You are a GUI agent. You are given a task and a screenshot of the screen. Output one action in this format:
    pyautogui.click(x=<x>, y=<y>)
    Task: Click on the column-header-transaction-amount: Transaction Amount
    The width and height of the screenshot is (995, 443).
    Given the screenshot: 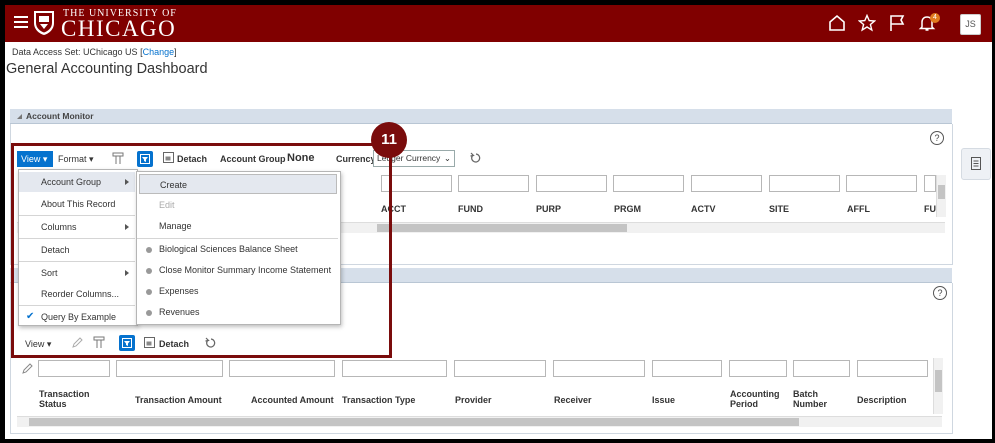 What is the action you would take?
    pyautogui.click(x=178, y=400)
    